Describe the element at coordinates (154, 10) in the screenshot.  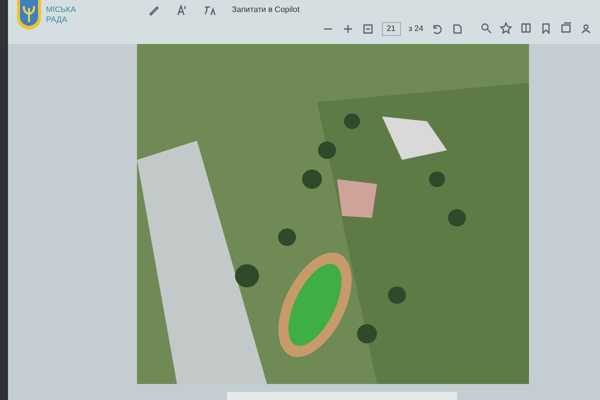
I see `draw-icon` at that location.